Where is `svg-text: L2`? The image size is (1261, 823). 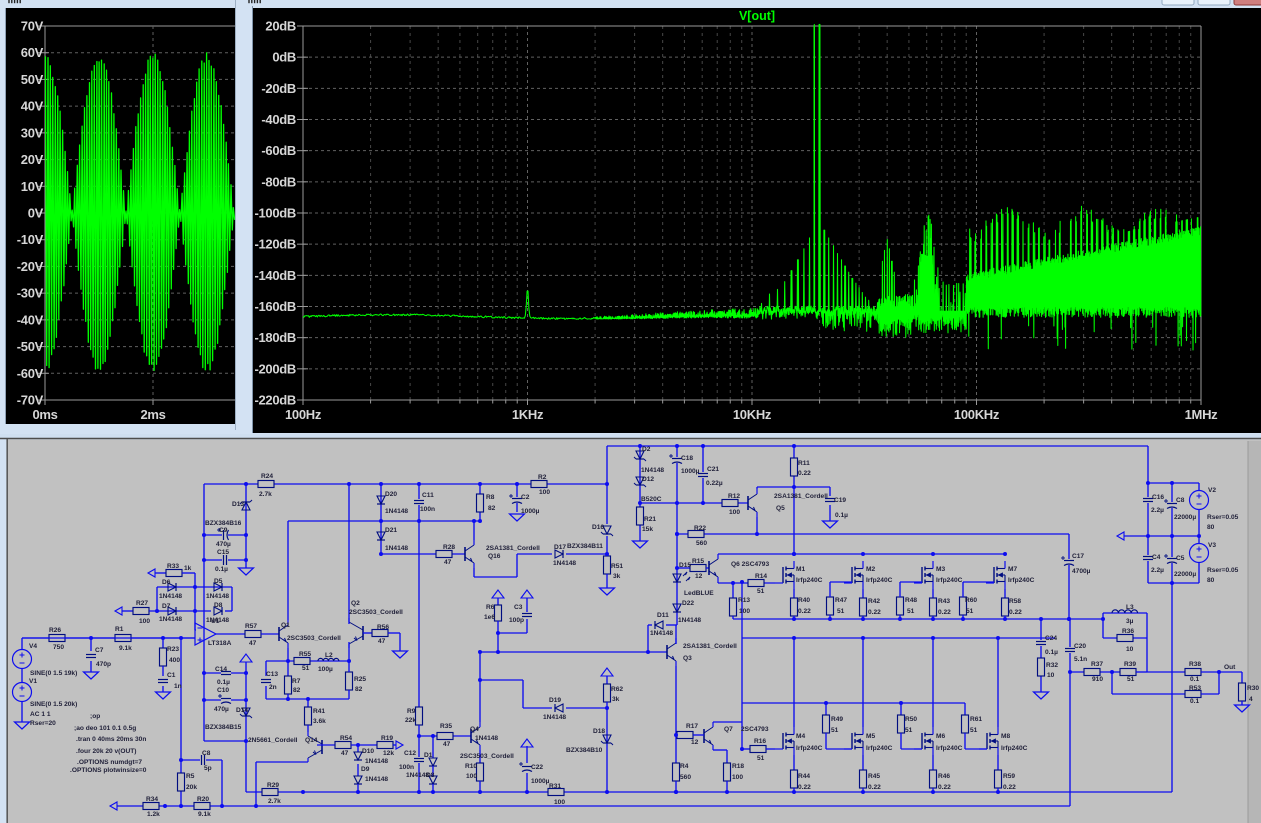
svg-text: L2 is located at coordinates (329, 655).